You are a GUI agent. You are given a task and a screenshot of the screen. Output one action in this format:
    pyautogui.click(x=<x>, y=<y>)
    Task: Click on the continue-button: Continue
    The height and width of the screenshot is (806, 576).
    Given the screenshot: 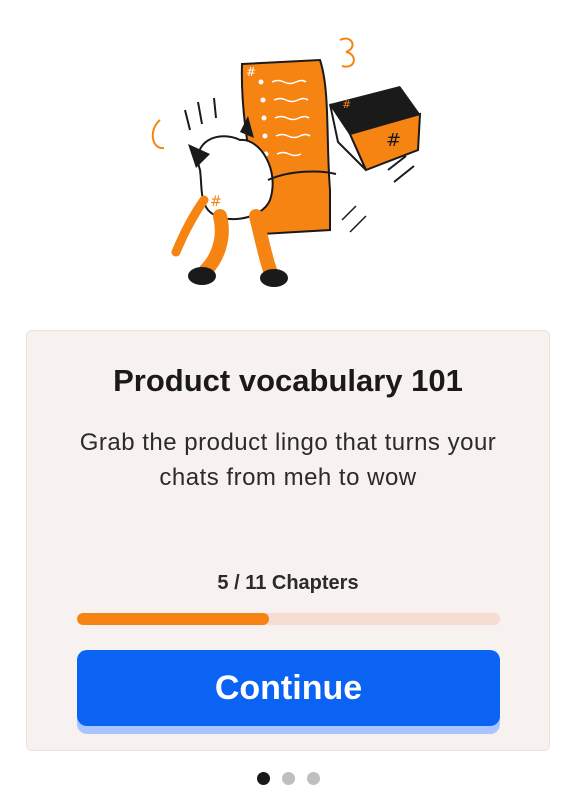 What is the action you would take?
    pyautogui.click(x=288, y=688)
    